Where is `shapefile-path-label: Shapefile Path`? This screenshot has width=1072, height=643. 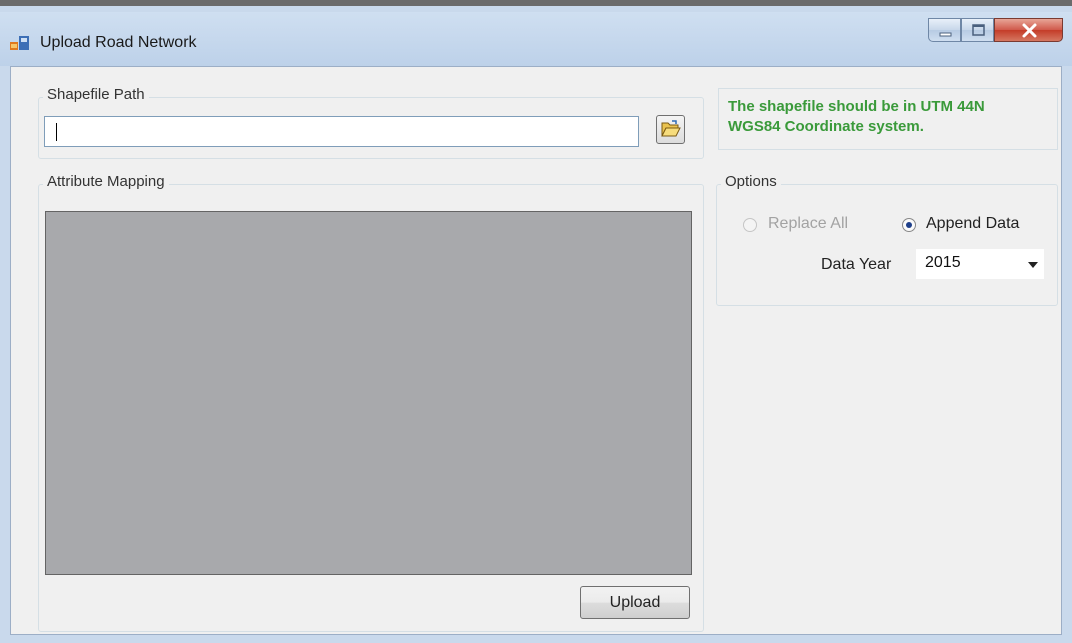
shapefile-path-label: Shapefile Path is located at coordinates (96, 94).